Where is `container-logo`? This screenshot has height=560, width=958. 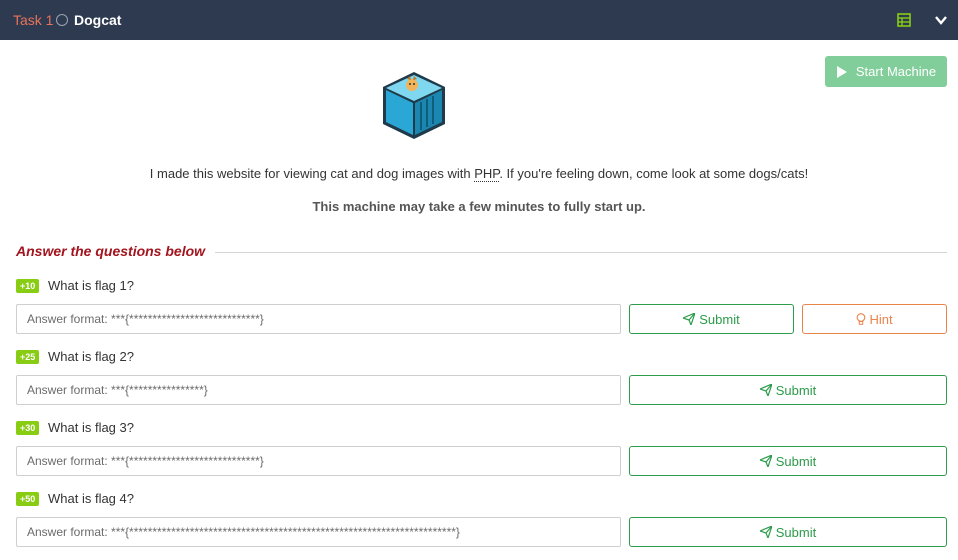 container-logo is located at coordinates (414, 105).